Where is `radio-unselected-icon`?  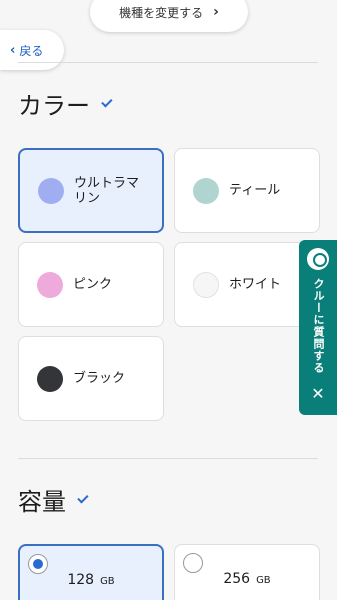 radio-unselected-icon is located at coordinates (193, 563).